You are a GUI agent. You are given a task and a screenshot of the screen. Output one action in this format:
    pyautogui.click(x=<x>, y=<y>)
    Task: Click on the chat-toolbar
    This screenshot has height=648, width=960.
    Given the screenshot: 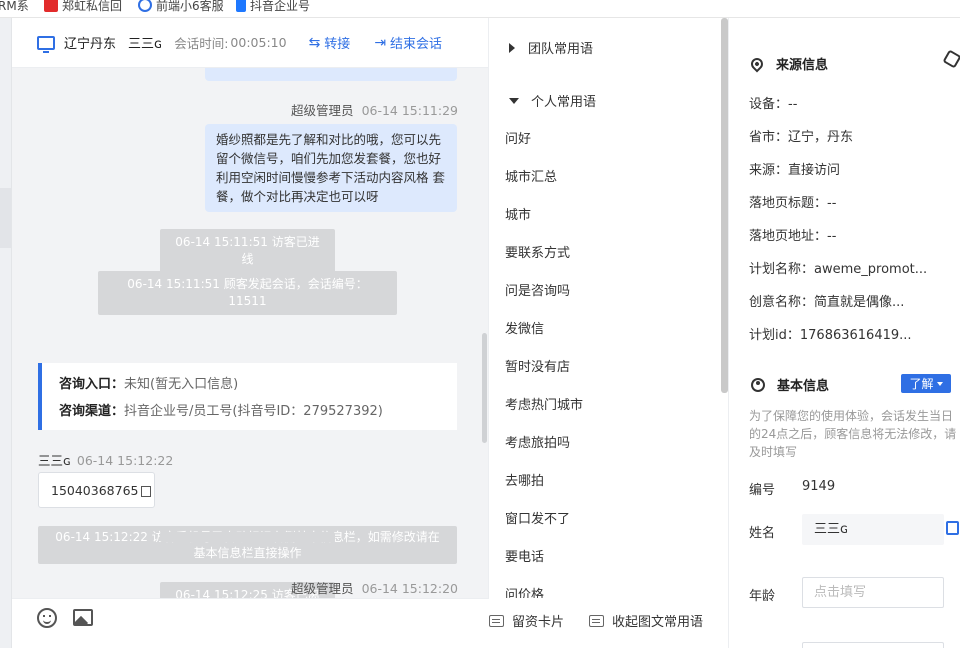 What is the action you would take?
    pyautogui.click(x=250, y=623)
    